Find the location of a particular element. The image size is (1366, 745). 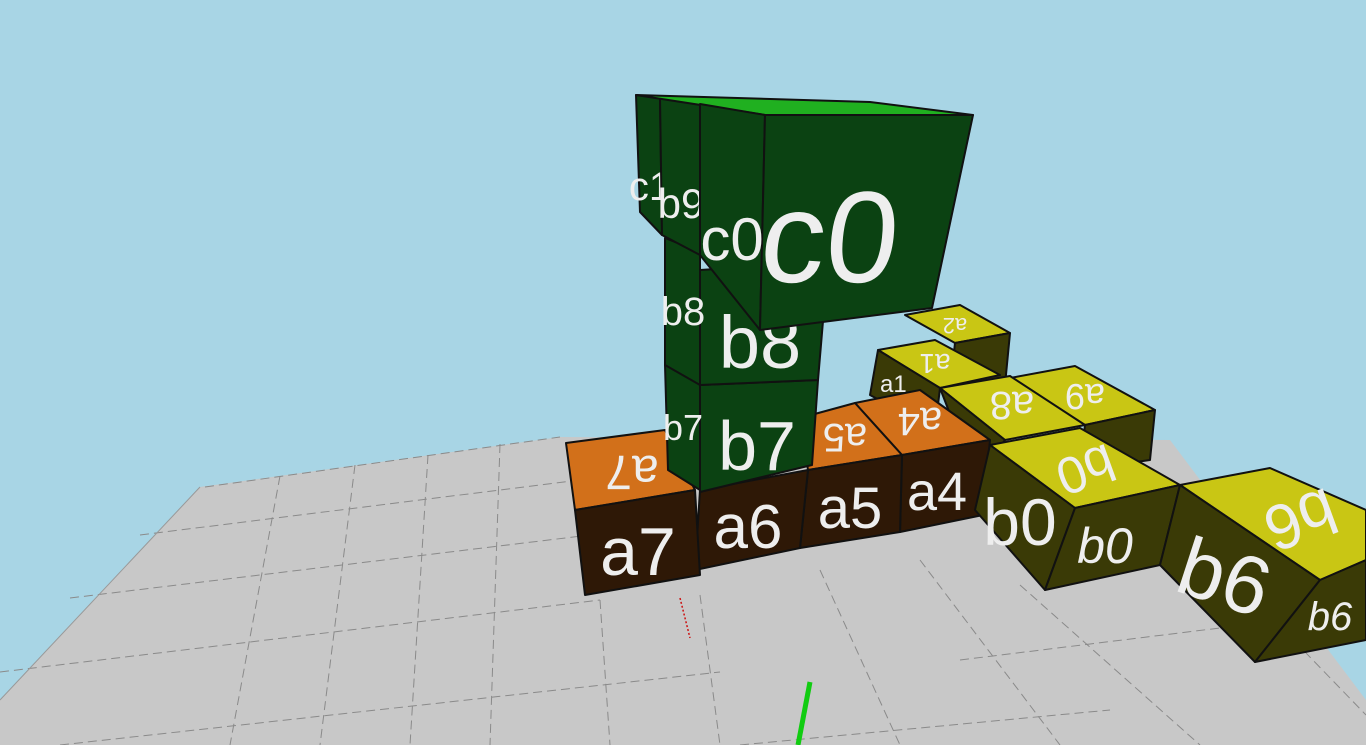

block-b6-side-label: b6 is located at coordinates (1330, 617).